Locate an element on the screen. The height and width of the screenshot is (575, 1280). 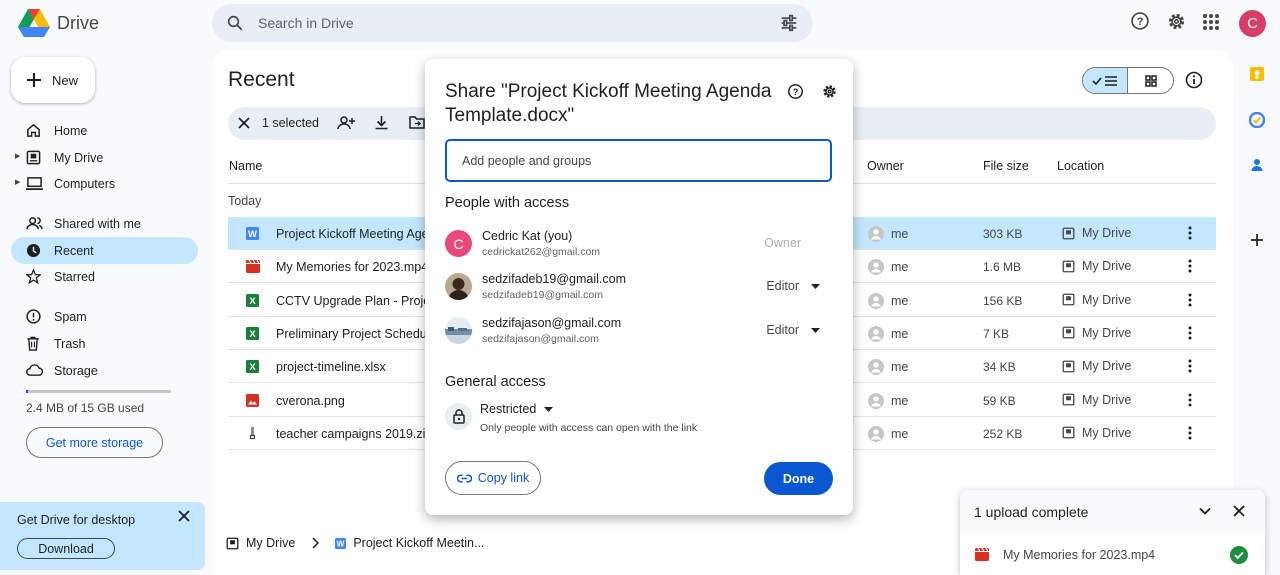
person-email: cedrickat262@gmail.com is located at coordinates (541, 252).